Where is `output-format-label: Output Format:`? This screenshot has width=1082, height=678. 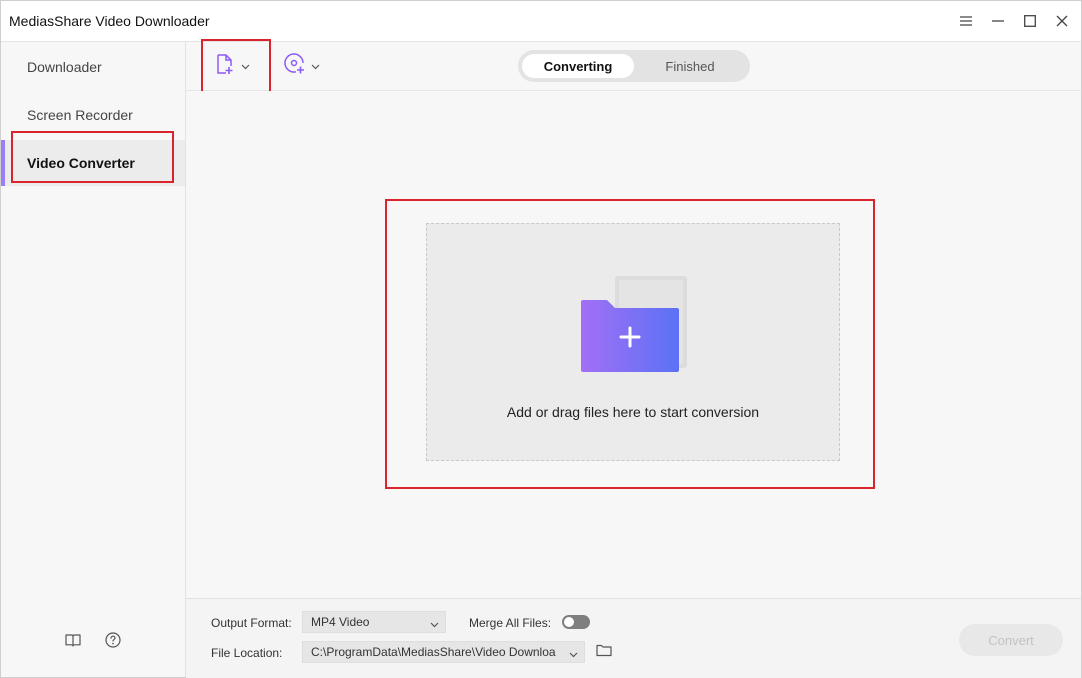
output-format-label: Output Format: is located at coordinates (251, 623).